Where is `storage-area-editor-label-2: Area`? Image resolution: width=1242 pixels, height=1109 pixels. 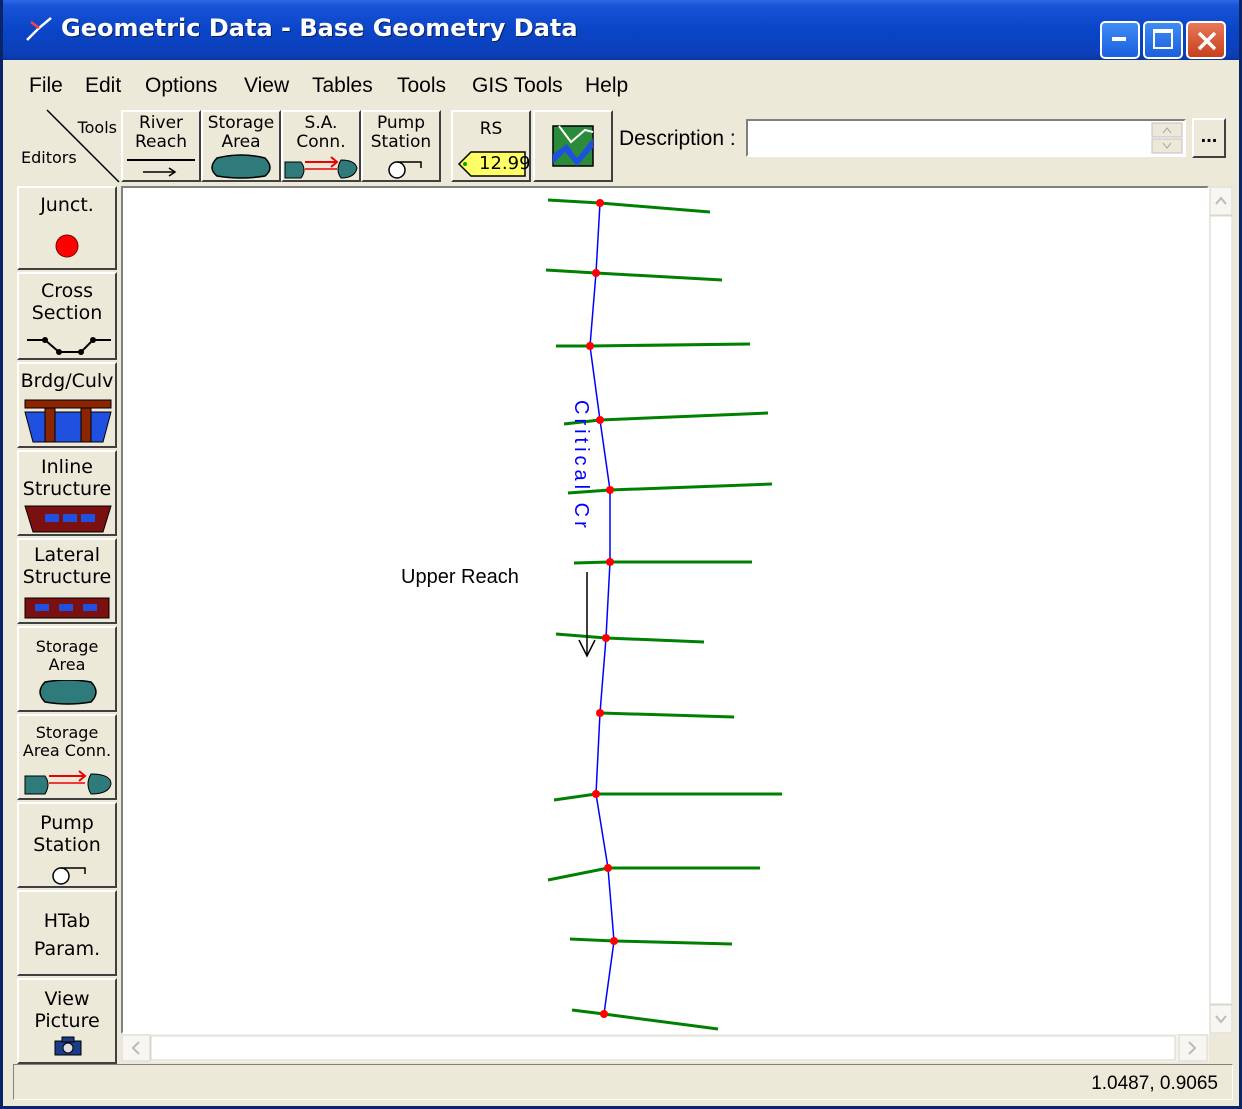
storage-area-editor-label-2: Area is located at coordinates (67, 664).